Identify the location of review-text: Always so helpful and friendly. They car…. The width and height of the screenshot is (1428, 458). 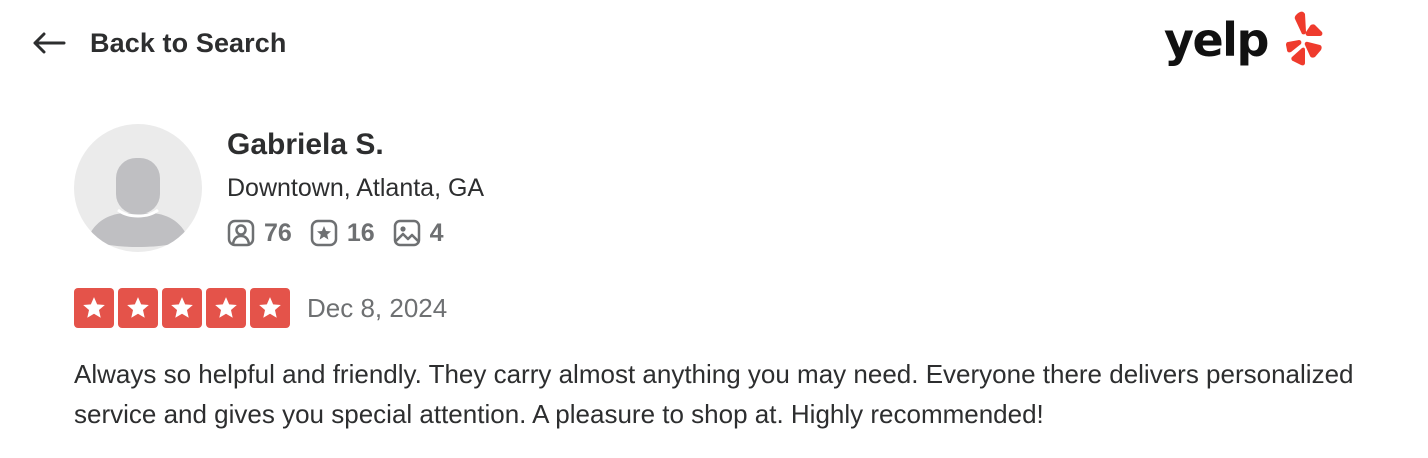
(714, 394).